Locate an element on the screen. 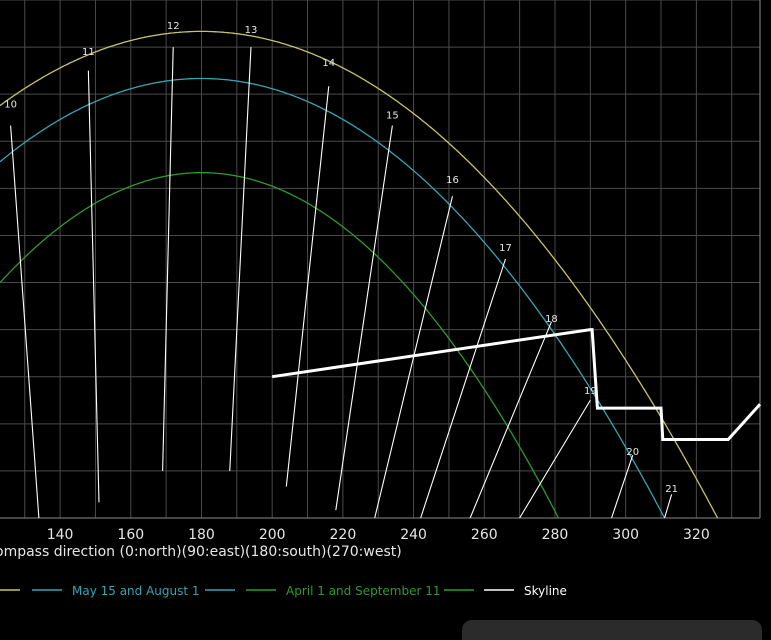 The image size is (771, 640). horizontal-scrollbar is located at coordinates (612, 630).